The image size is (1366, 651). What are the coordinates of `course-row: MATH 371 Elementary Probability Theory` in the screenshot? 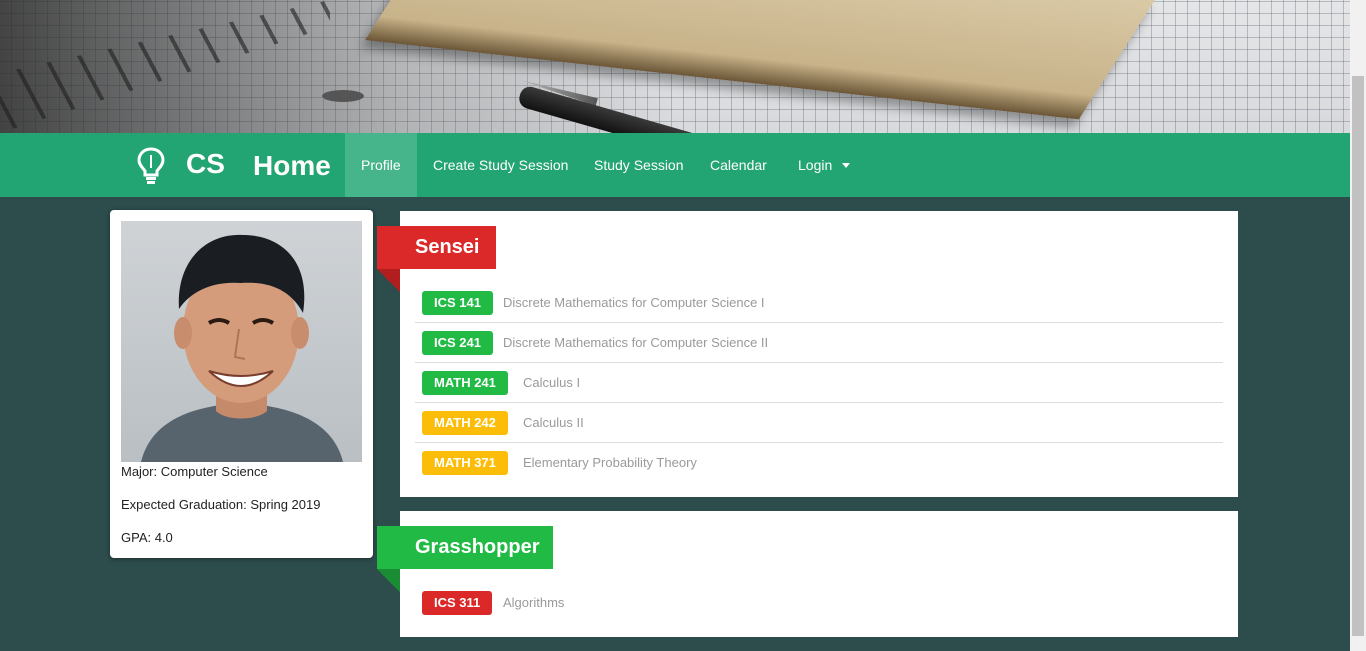 It's located at (819, 463).